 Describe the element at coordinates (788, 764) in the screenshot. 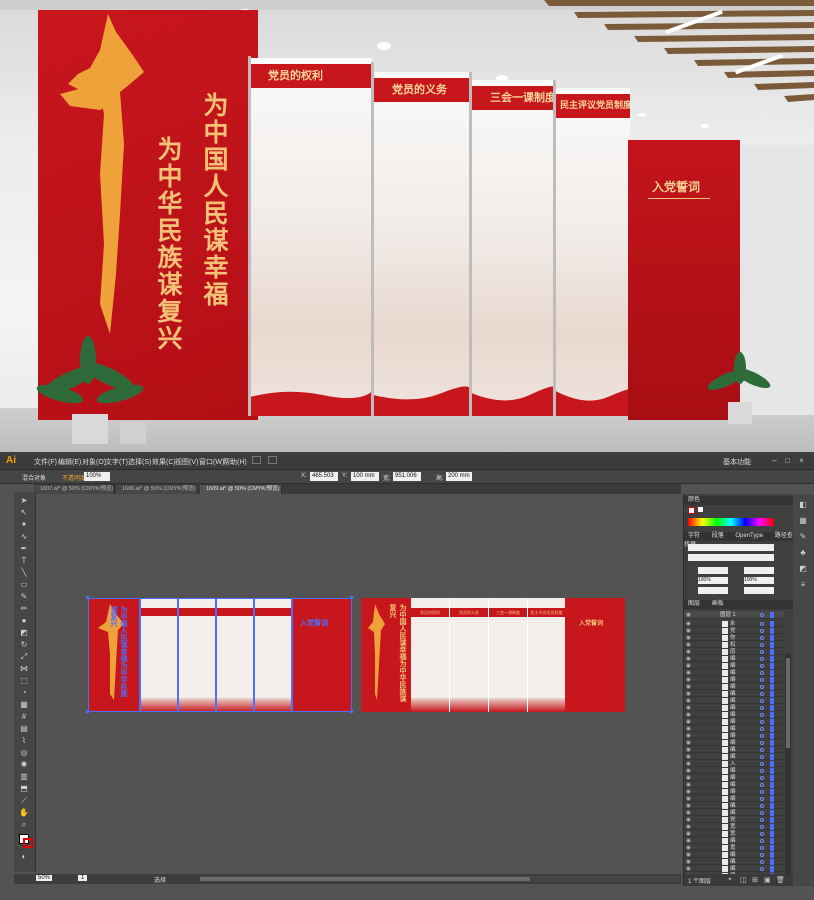

I see `layers-scrollbar` at that location.